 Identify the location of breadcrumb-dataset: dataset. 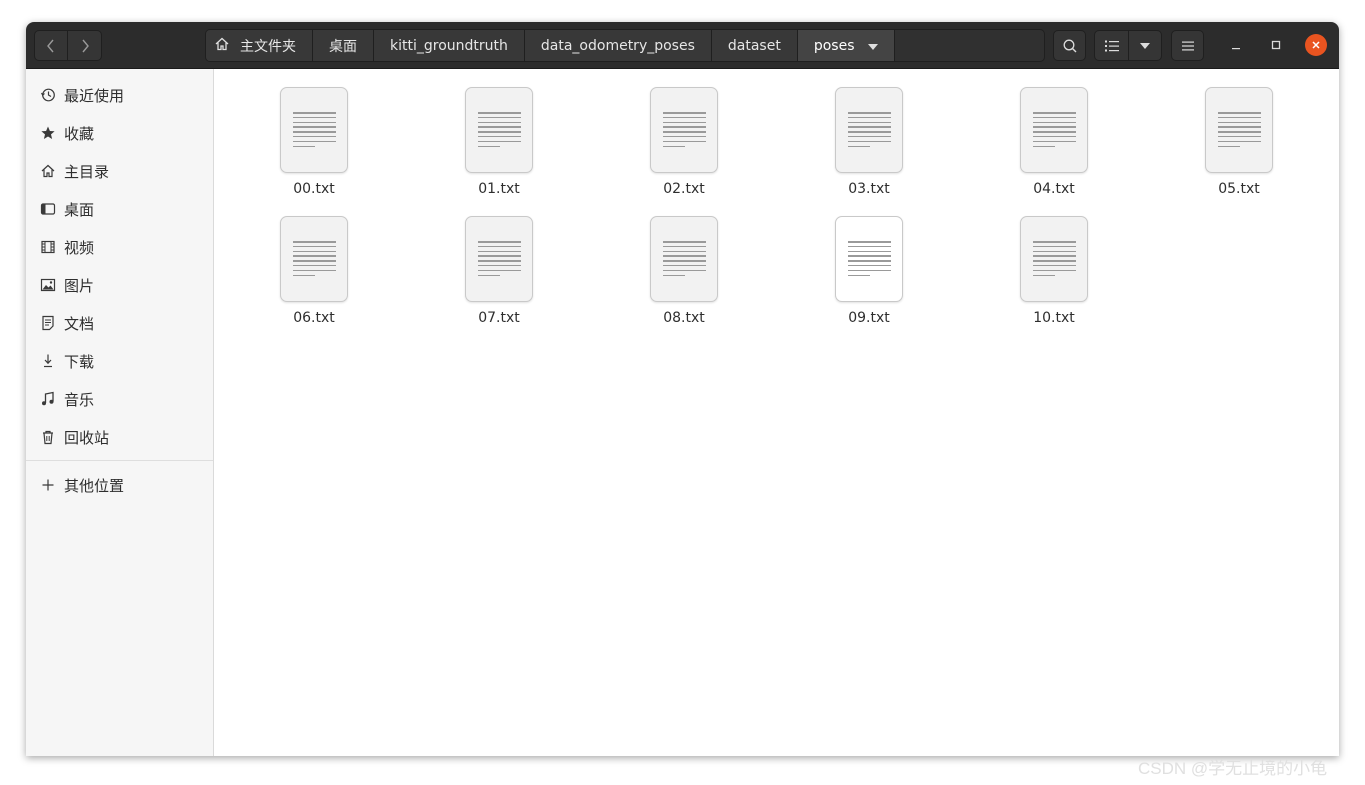
(754, 45).